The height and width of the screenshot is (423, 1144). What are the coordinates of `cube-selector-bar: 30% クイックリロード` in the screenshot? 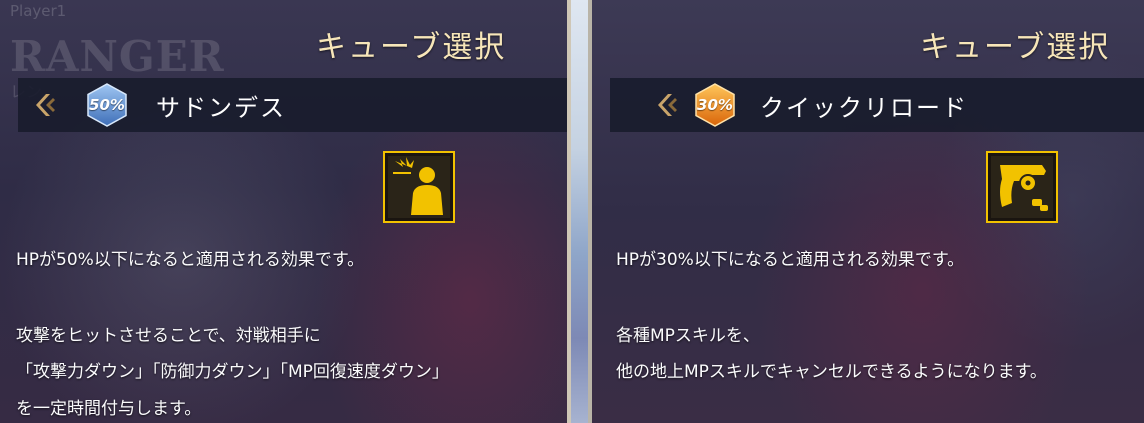 It's located at (877, 105).